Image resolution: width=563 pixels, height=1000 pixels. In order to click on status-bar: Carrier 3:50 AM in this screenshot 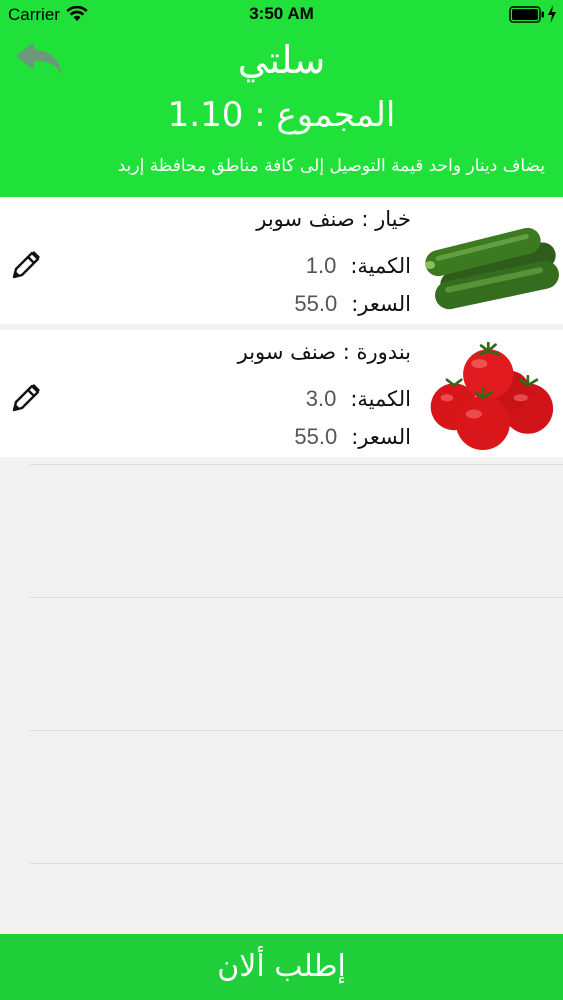, I will do `click(281, 15)`.